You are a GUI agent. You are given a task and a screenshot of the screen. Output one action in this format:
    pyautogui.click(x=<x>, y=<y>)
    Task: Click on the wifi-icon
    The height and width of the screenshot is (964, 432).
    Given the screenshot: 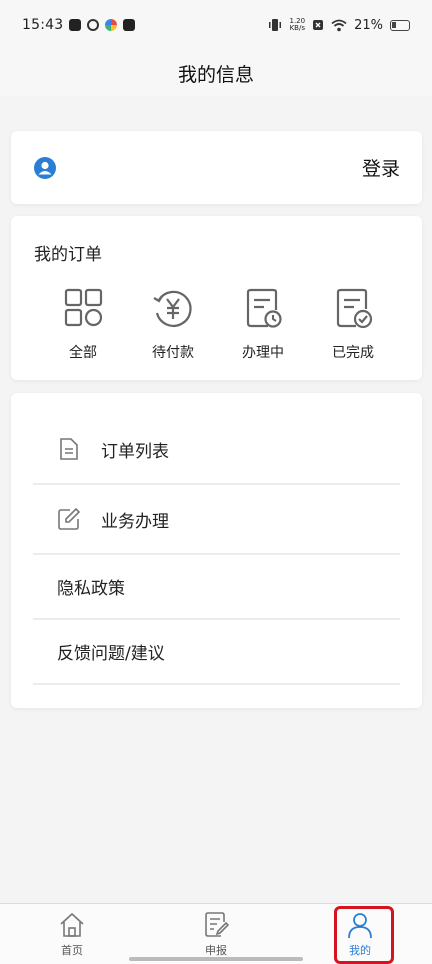 What is the action you would take?
    pyautogui.click(x=339, y=25)
    